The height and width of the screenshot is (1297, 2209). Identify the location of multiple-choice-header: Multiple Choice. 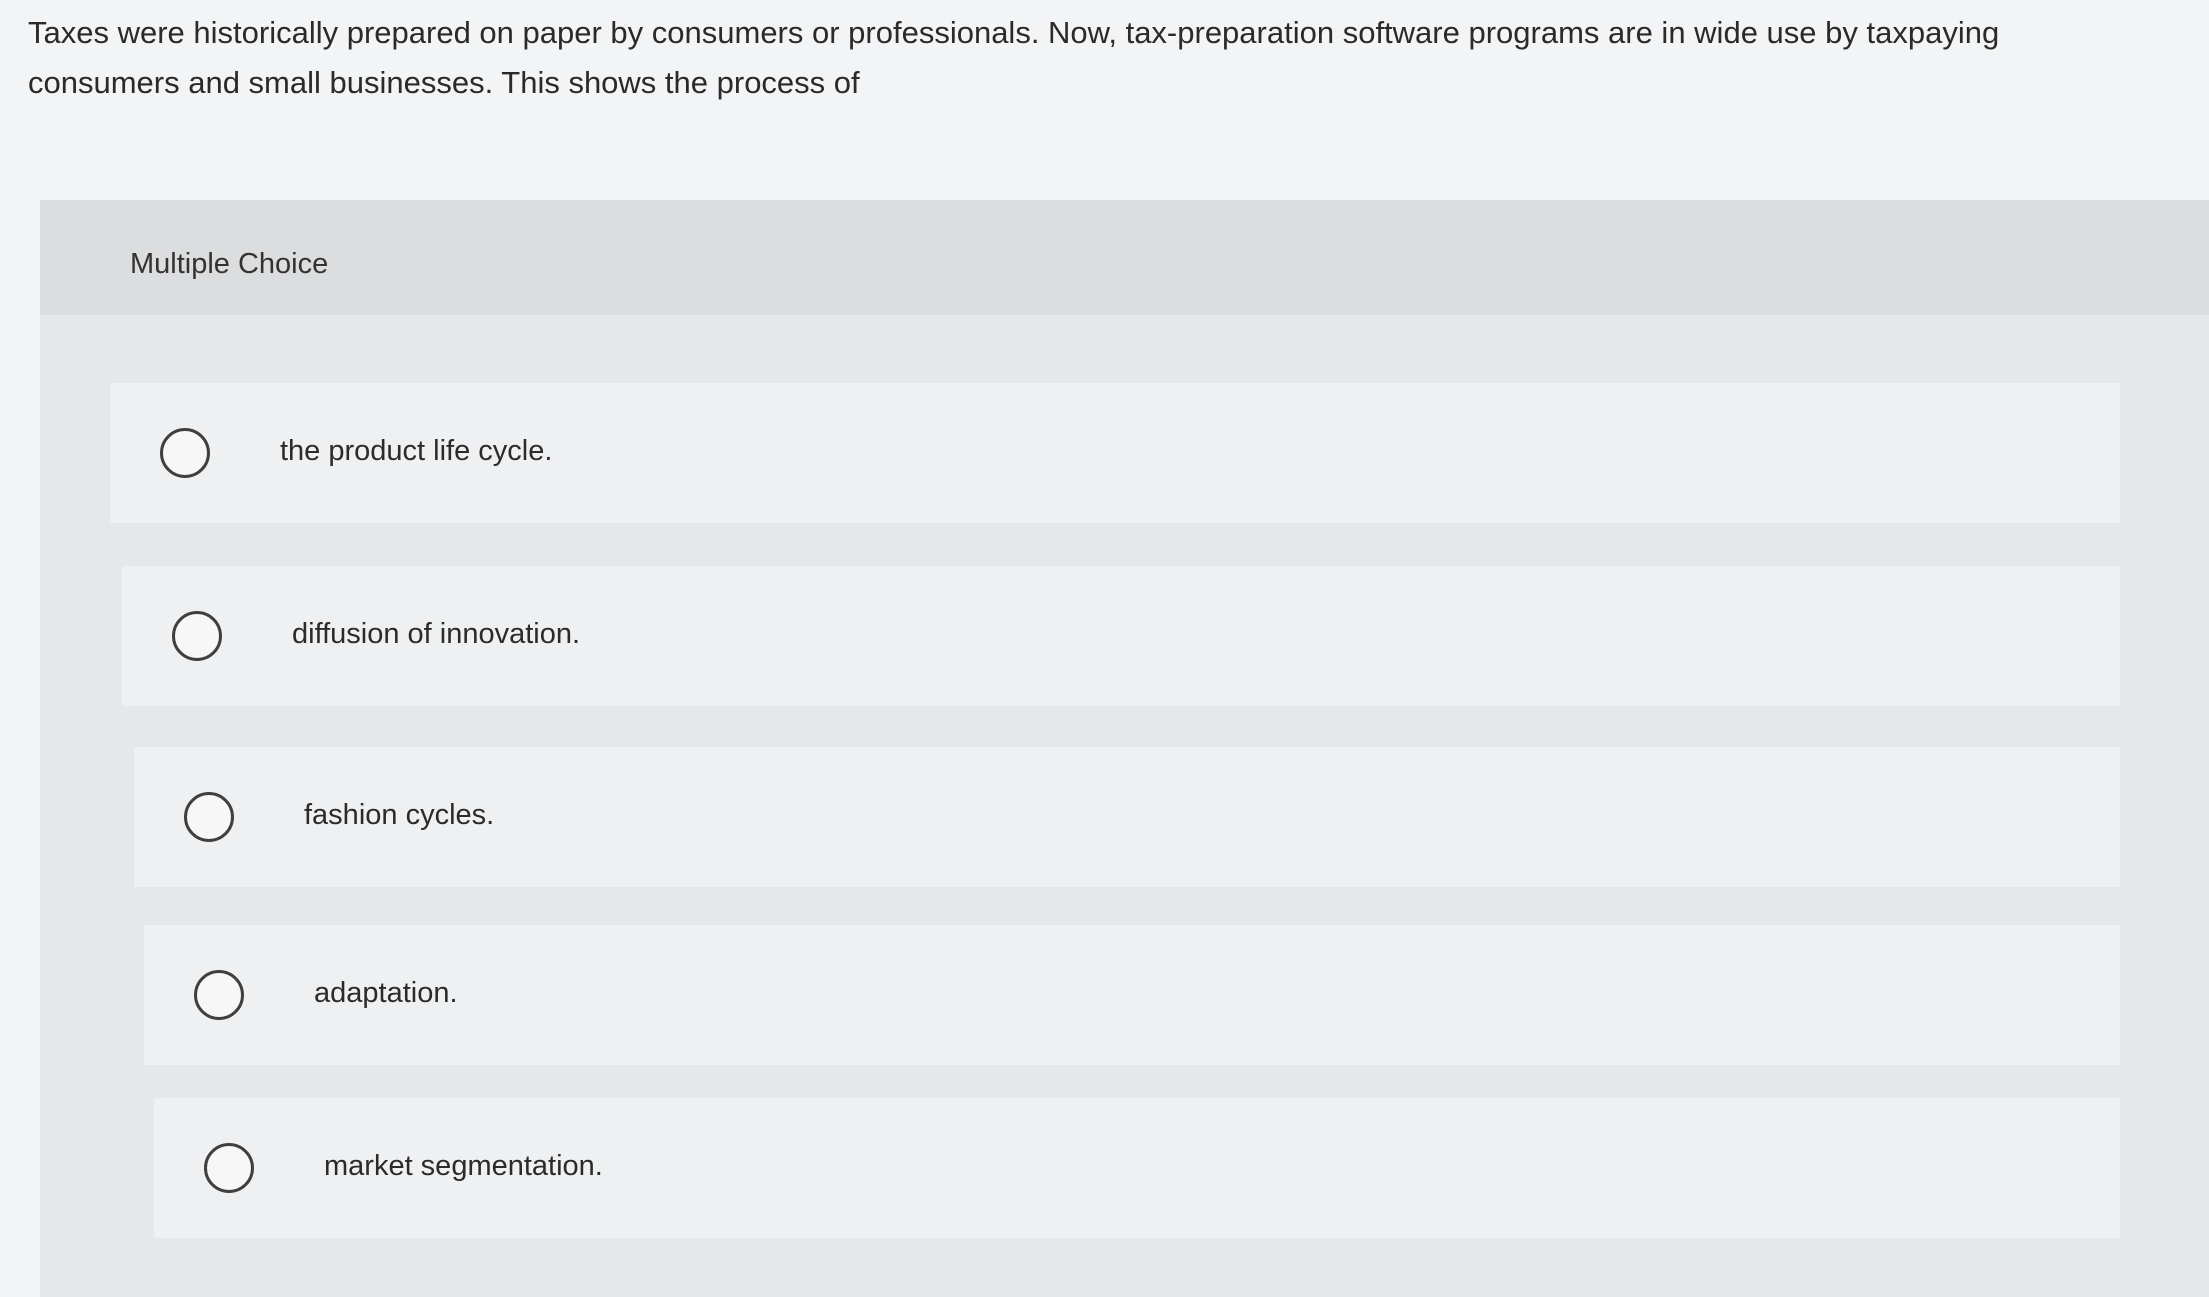
(1124, 257).